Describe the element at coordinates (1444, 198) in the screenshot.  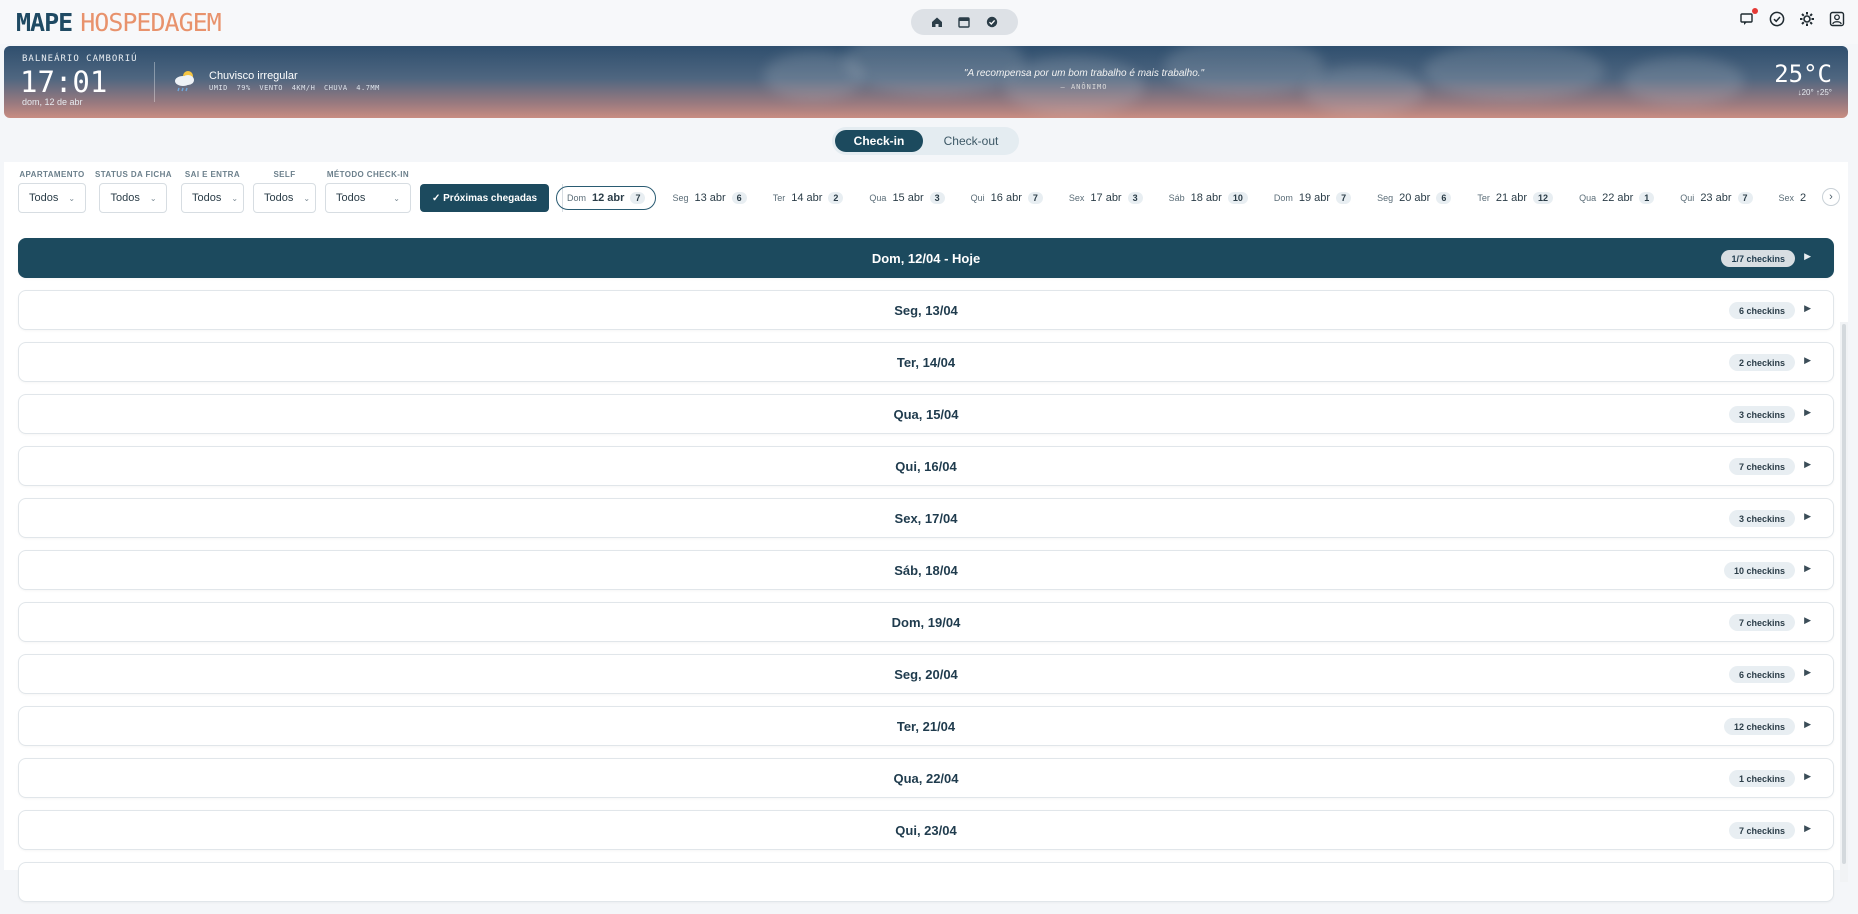
I see `day-chip-count: 6` at that location.